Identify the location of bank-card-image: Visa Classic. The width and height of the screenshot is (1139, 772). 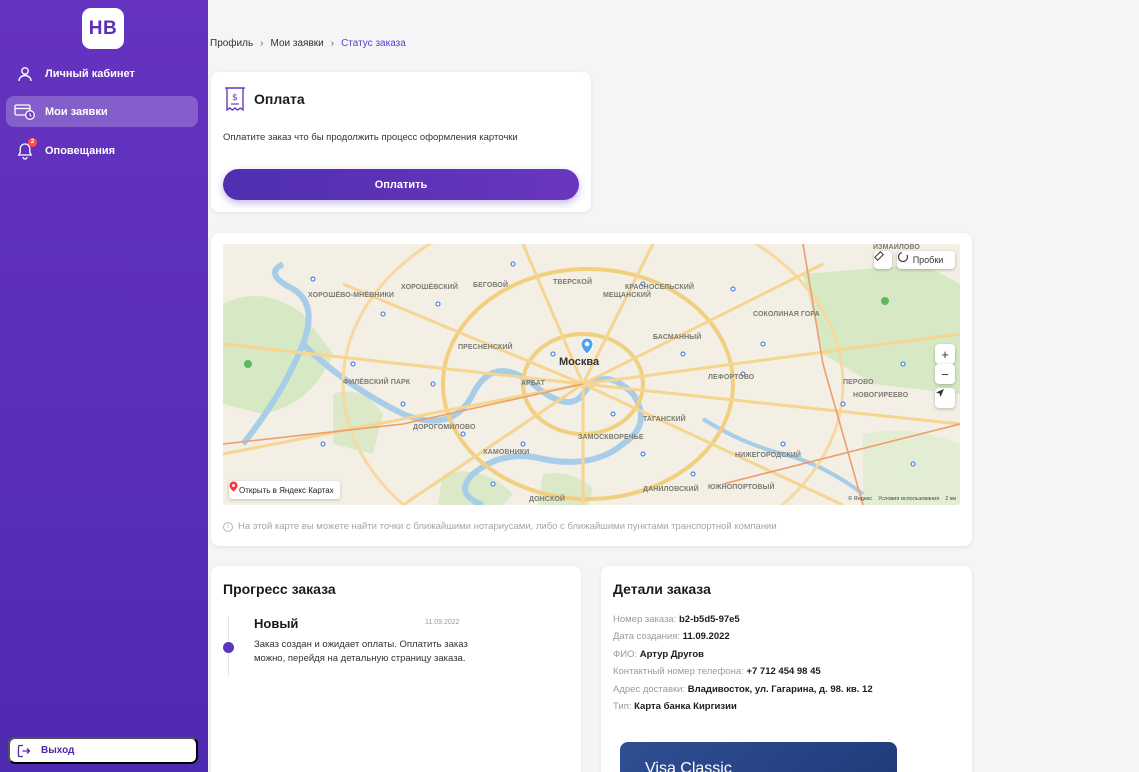
(758, 757).